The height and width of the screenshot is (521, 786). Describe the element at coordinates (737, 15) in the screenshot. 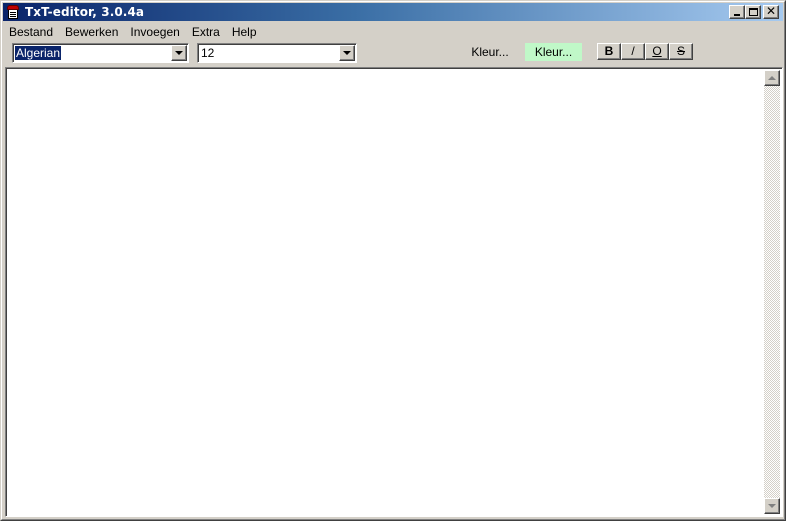

I see `minimize-icon` at that location.